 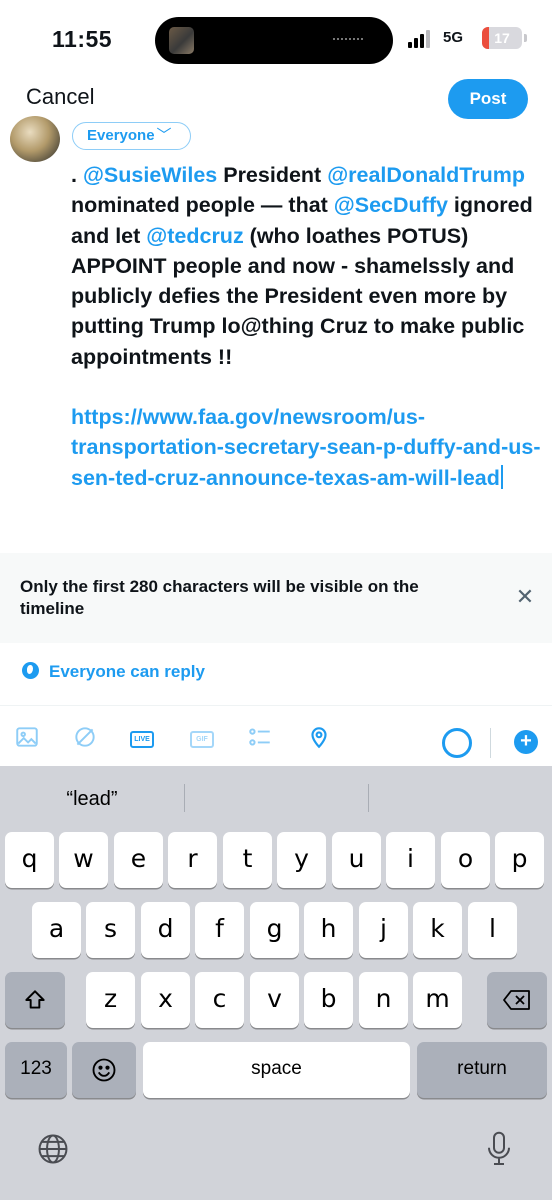 I want to click on dynamic-island, so click(x=274, y=40).